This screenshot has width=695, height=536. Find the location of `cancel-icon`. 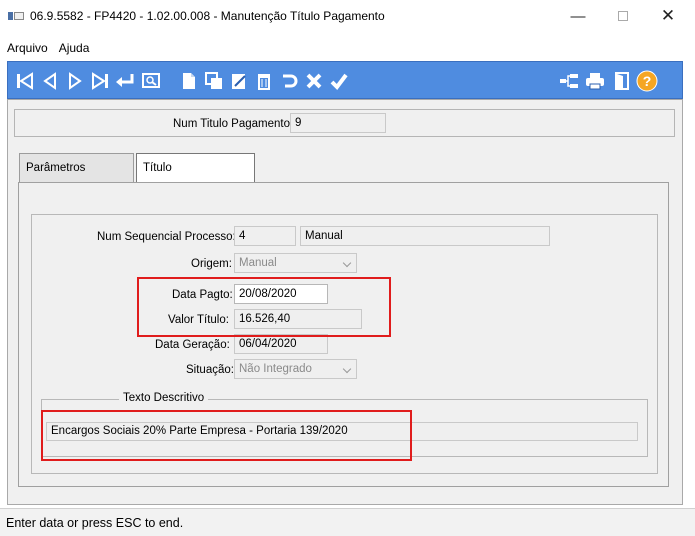

cancel-icon is located at coordinates (314, 81).